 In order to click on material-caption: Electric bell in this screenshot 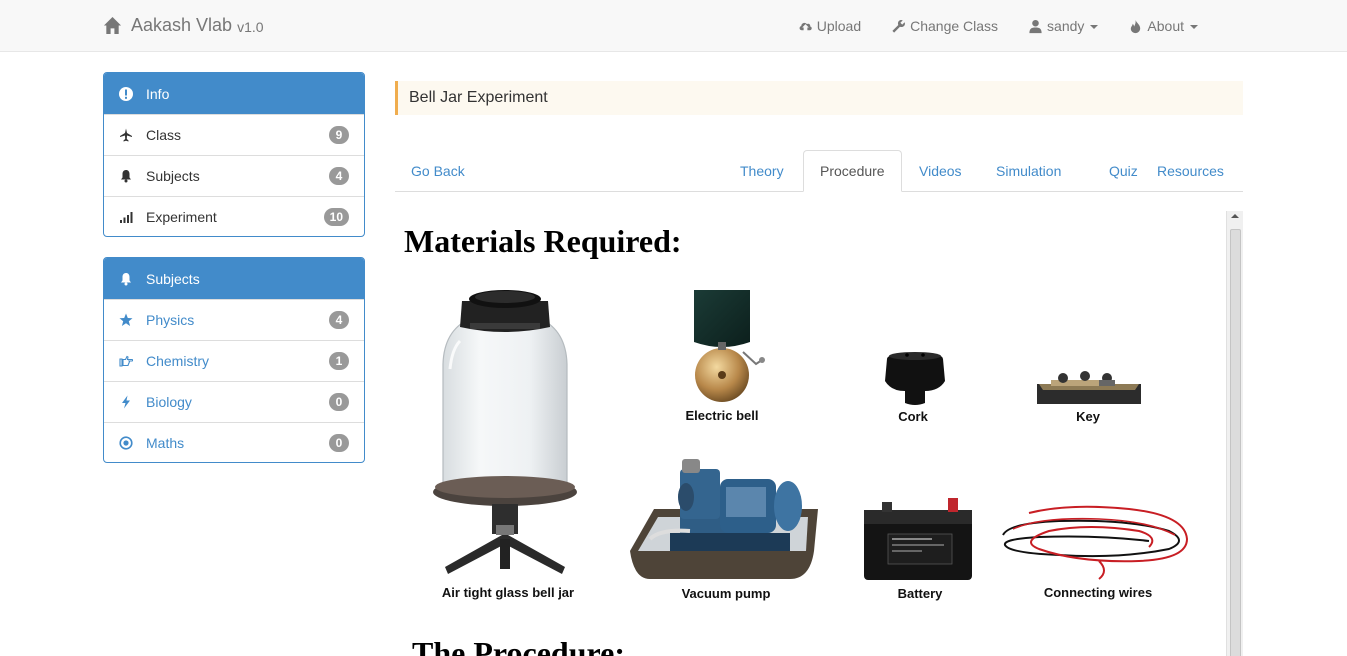, I will do `click(722, 415)`.